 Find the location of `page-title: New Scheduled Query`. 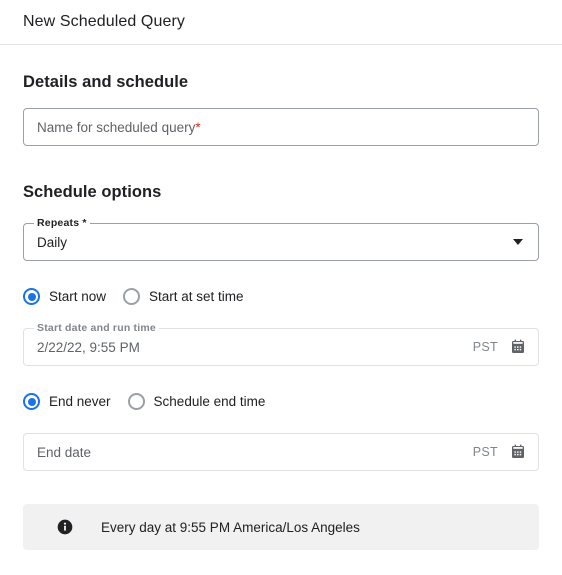

page-title: New Scheduled Query is located at coordinates (104, 21).